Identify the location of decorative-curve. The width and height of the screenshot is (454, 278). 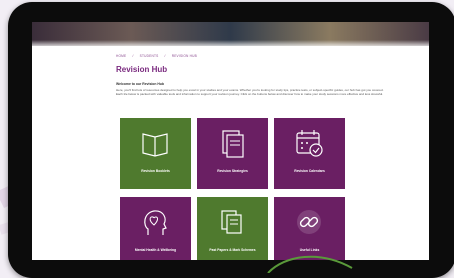
(310, 264).